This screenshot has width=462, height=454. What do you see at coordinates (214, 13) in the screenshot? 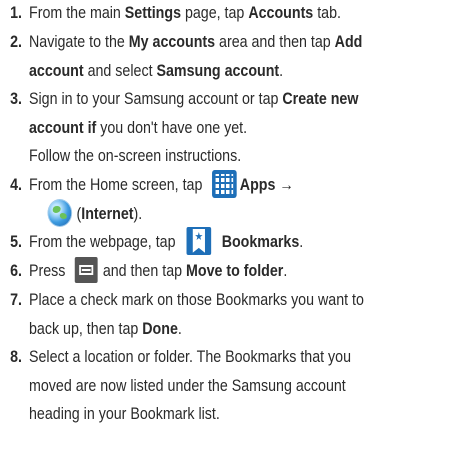
I see `text-run: page, tap` at bounding box center [214, 13].